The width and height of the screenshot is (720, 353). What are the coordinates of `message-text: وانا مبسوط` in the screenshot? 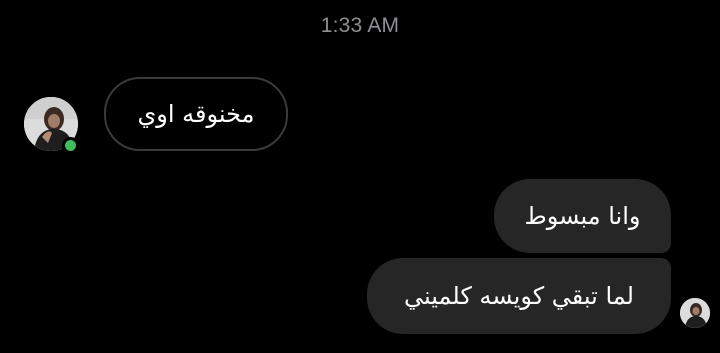 It's located at (582, 216).